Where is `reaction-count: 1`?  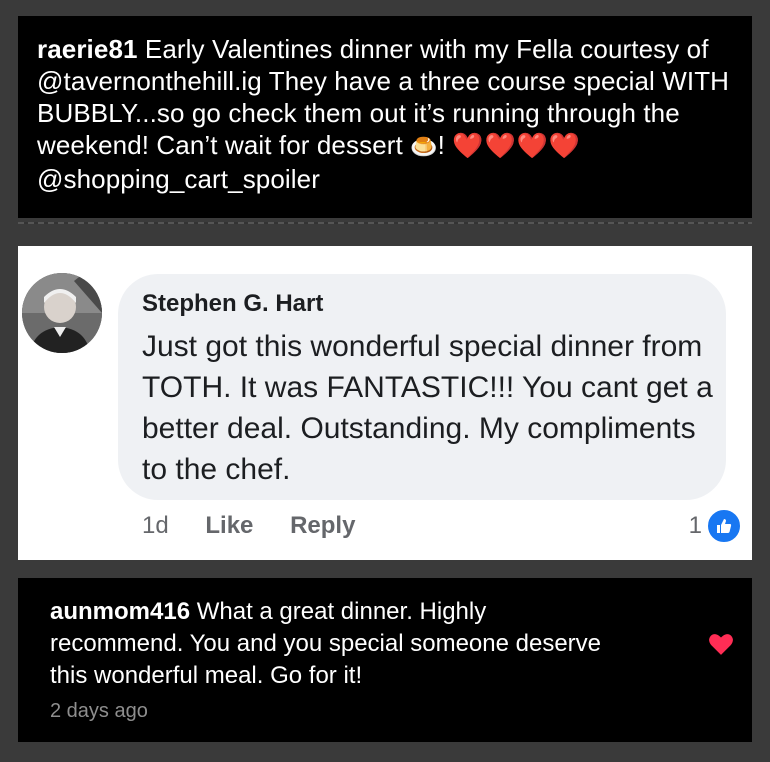
reaction-count: 1 is located at coordinates (695, 525).